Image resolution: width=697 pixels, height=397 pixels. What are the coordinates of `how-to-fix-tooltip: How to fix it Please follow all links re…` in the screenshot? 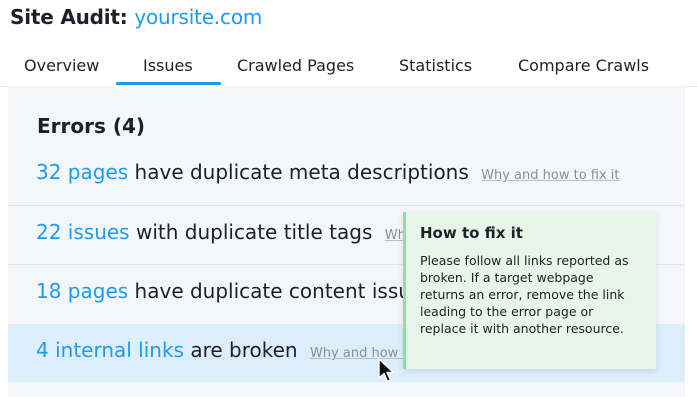 It's located at (529, 290).